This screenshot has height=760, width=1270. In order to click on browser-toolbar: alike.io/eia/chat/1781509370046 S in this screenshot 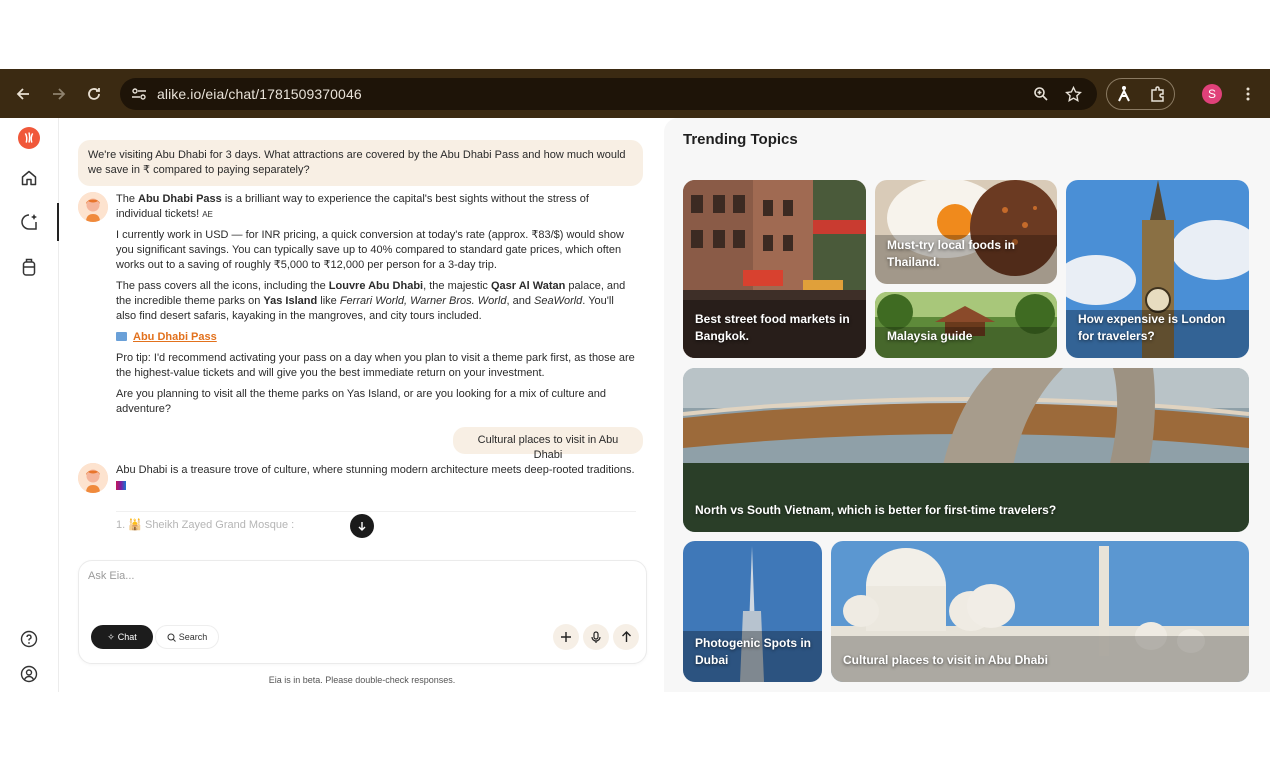, I will do `click(635, 93)`.